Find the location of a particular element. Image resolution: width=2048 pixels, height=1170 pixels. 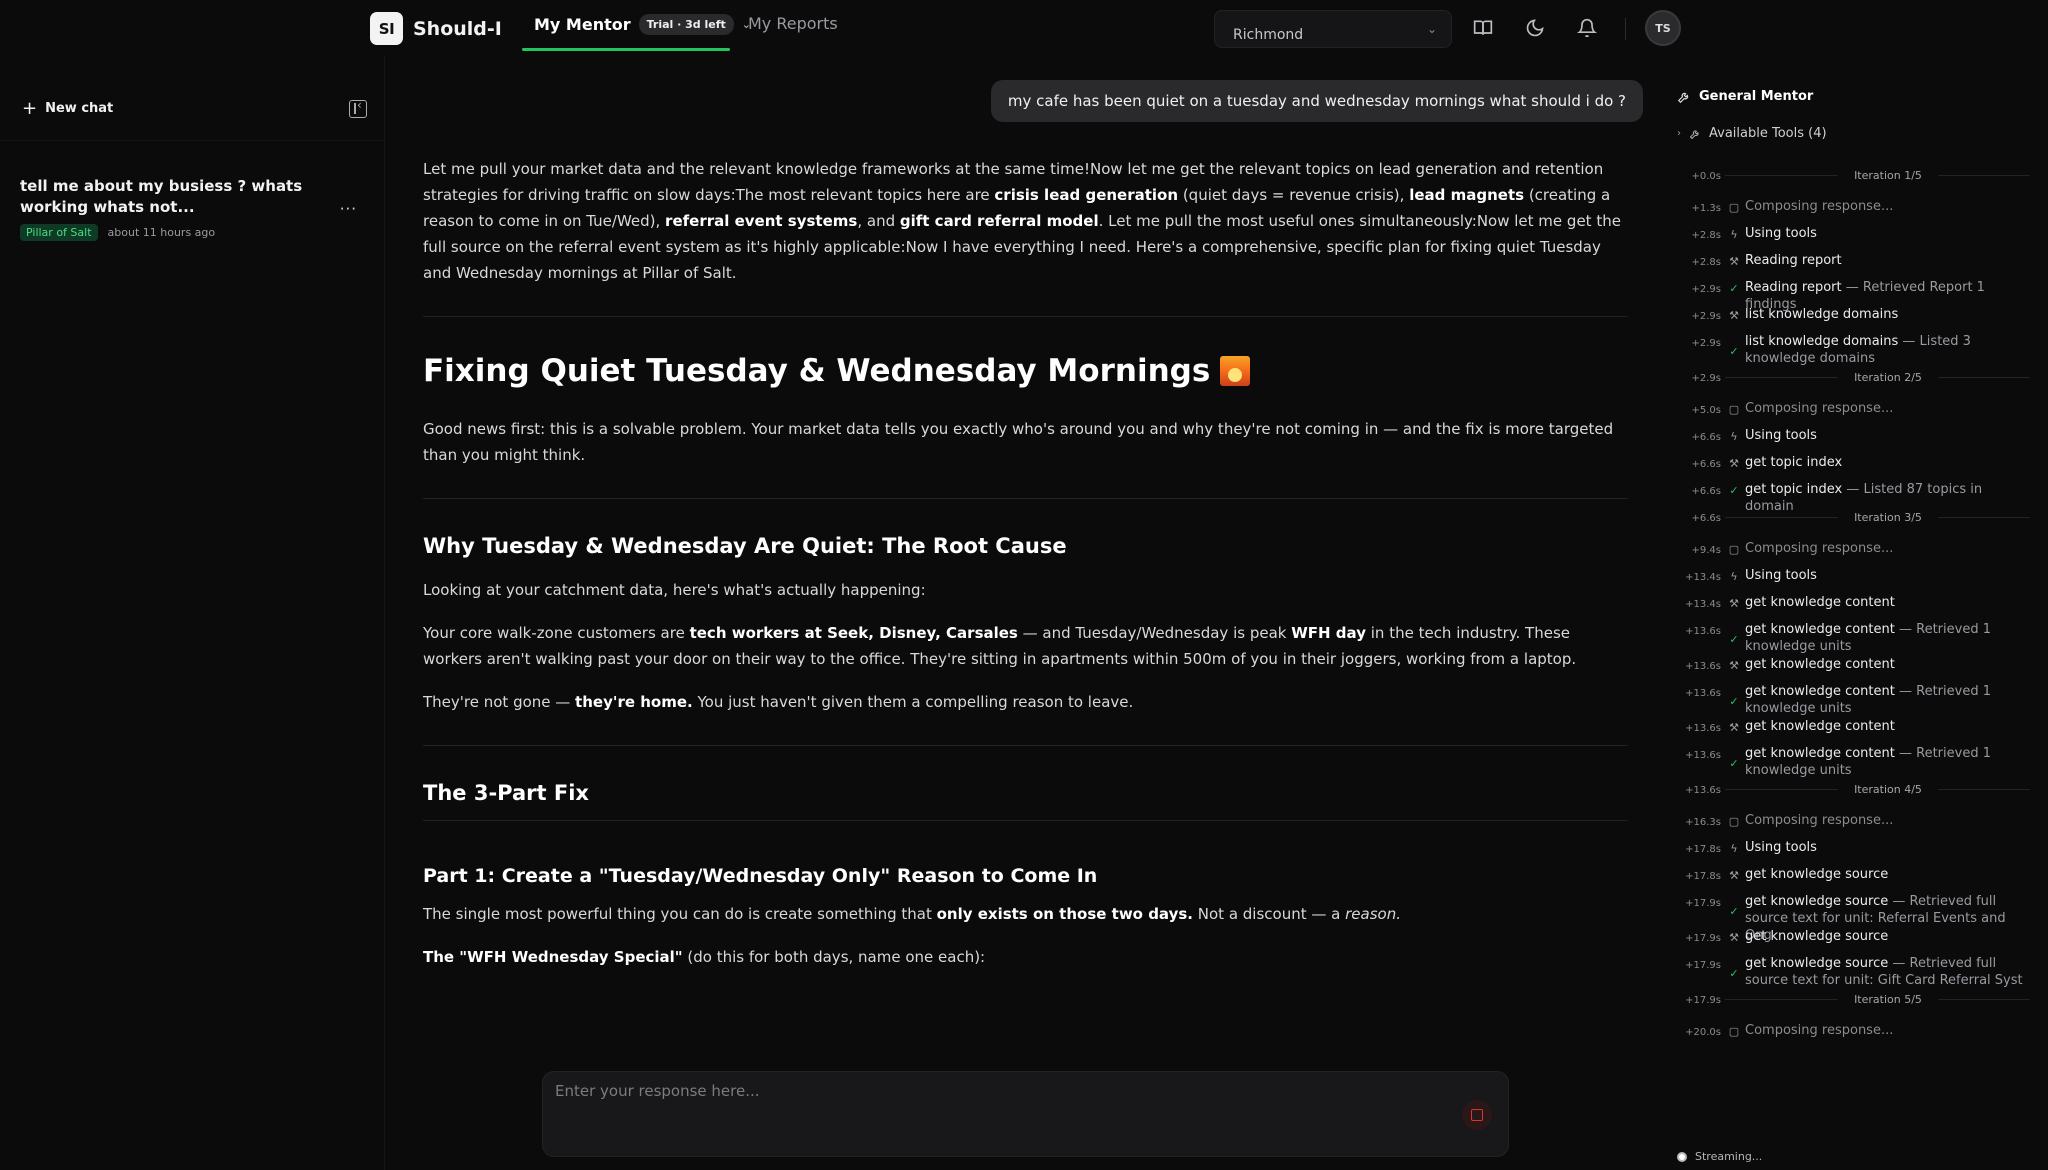

bold-text: crisis lead generation is located at coordinates (1086, 195).